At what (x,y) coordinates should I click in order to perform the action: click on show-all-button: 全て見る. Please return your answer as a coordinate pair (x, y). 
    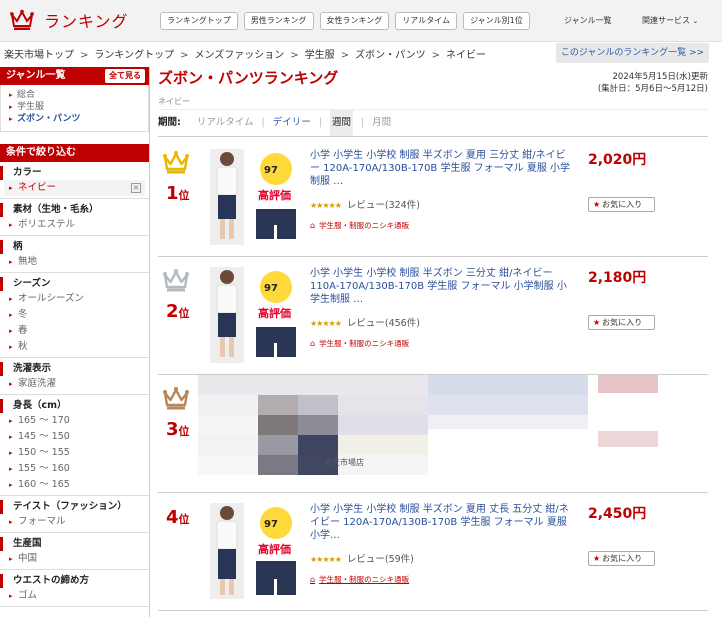
    Looking at the image, I should click on (125, 76).